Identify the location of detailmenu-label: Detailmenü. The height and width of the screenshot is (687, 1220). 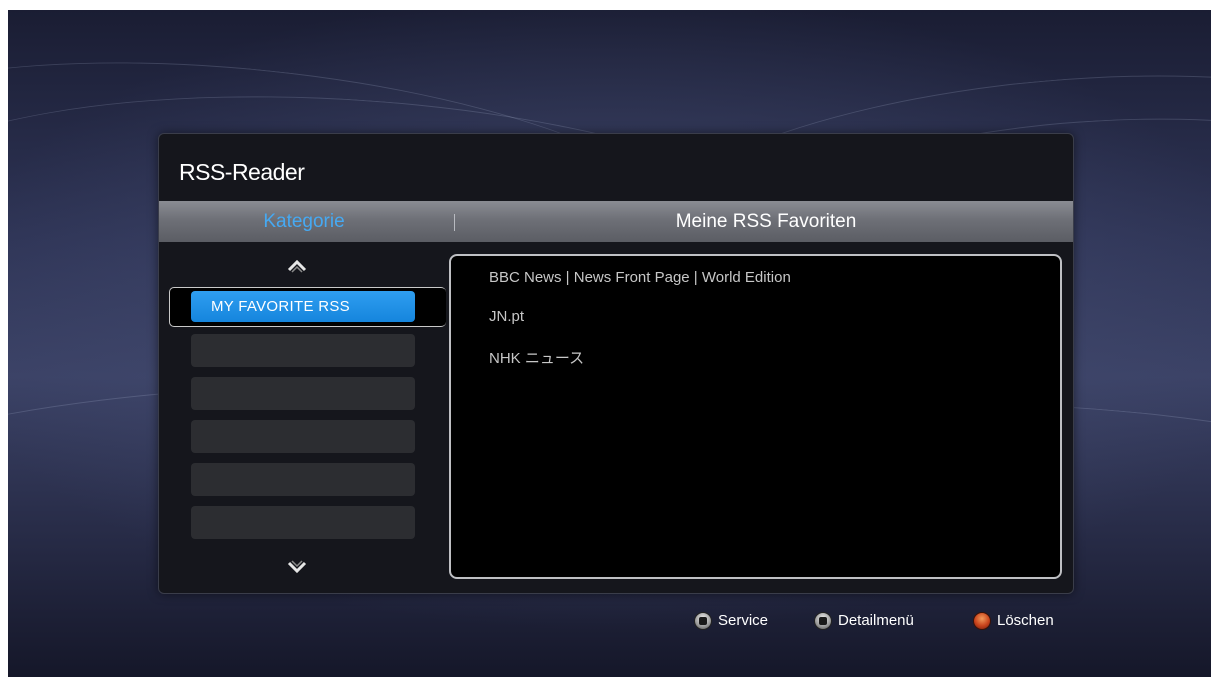
(876, 620).